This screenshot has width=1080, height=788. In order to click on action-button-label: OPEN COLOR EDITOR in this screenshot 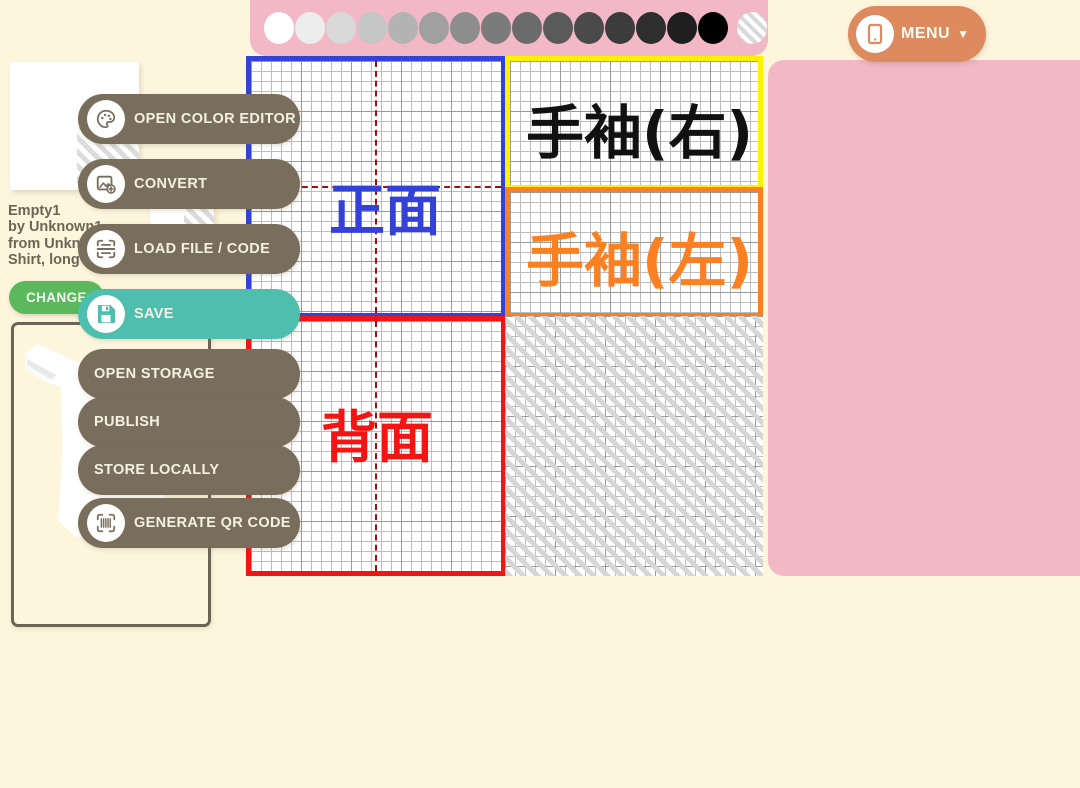, I will do `click(215, 119)`.